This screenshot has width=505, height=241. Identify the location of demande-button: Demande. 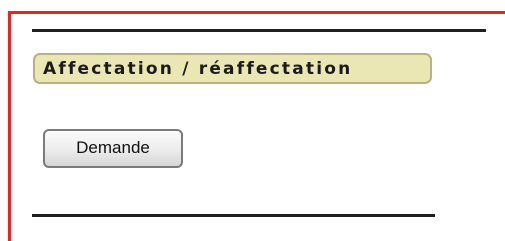
(113, 148).